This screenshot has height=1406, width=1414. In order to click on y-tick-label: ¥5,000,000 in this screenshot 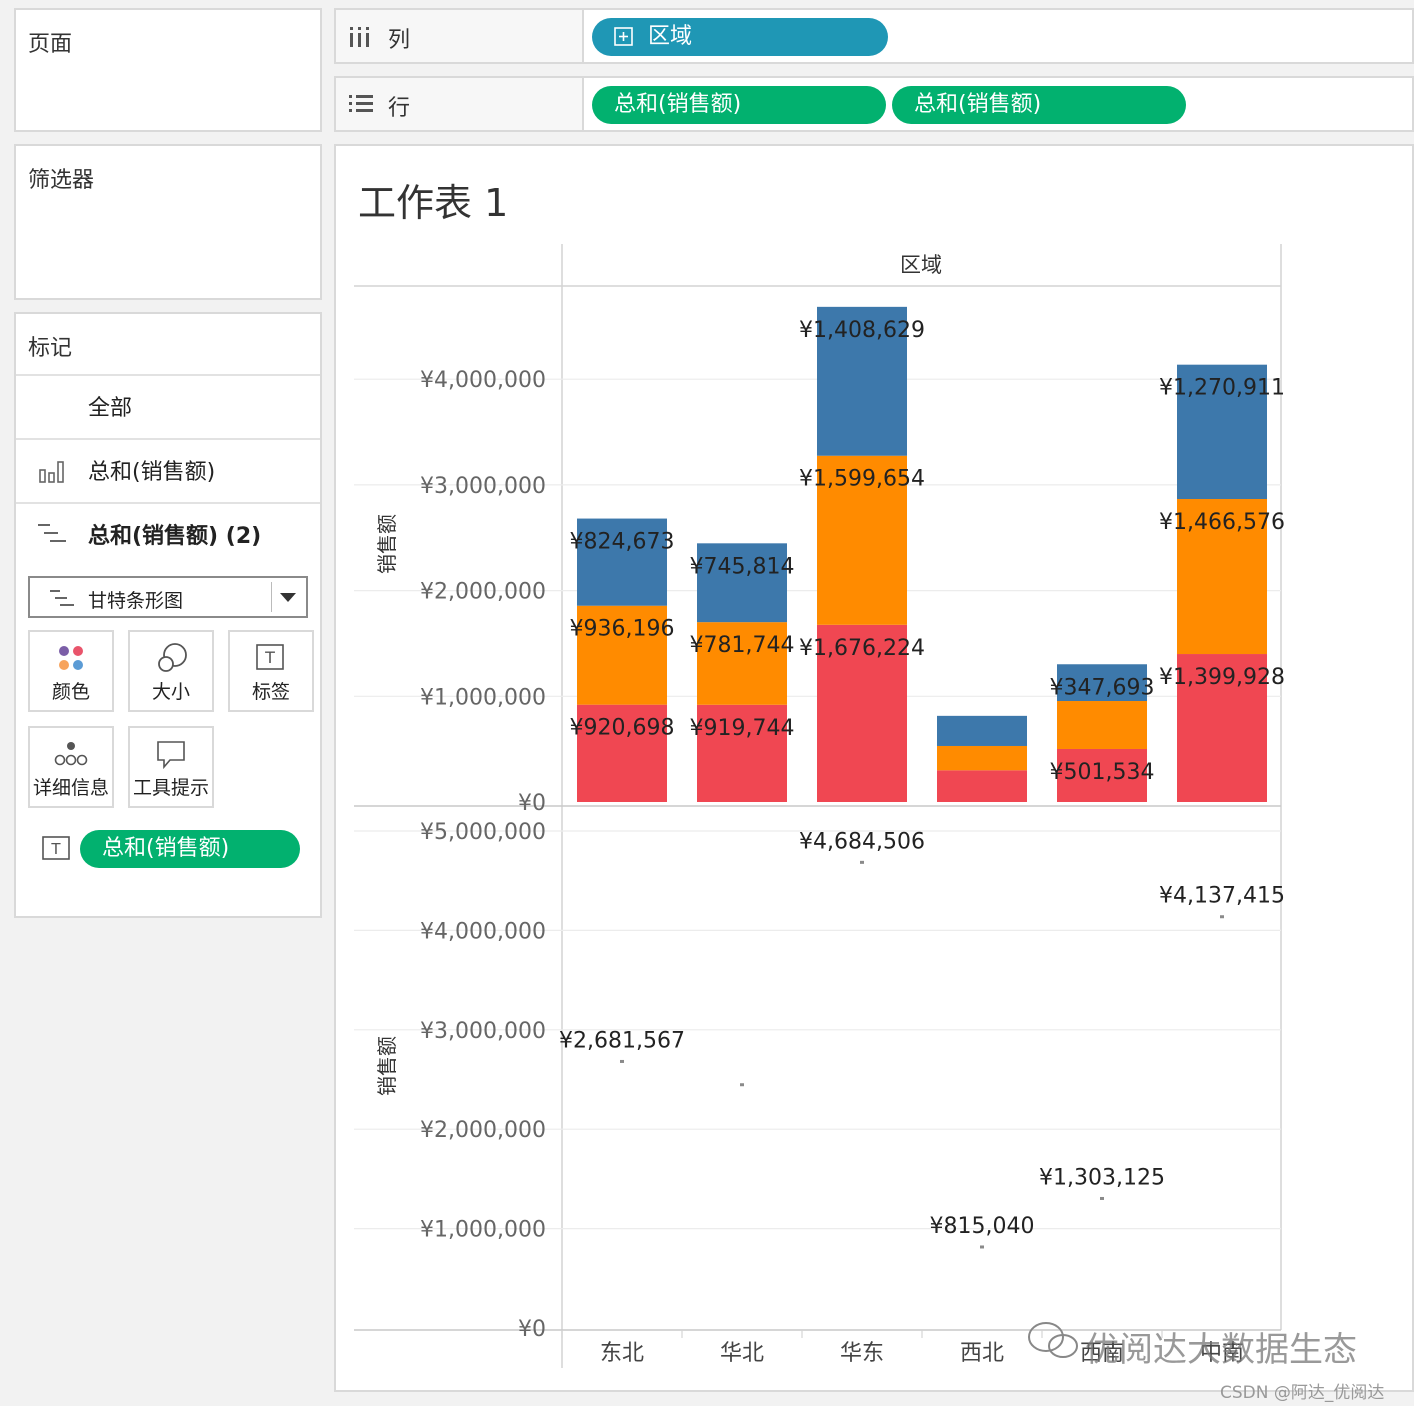, I will do `click(483, 832)`.